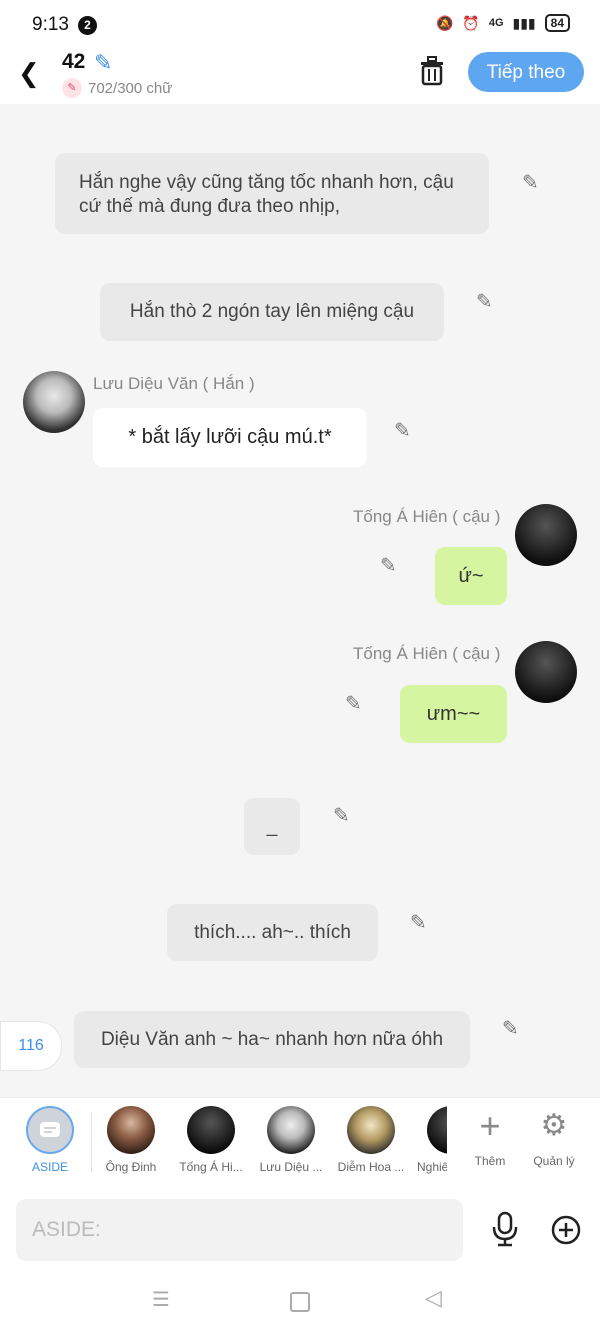 Image resolution: width=600 pixels, height=1333 pixels. I want to click on message-text: ứ~, so click(471, 576).